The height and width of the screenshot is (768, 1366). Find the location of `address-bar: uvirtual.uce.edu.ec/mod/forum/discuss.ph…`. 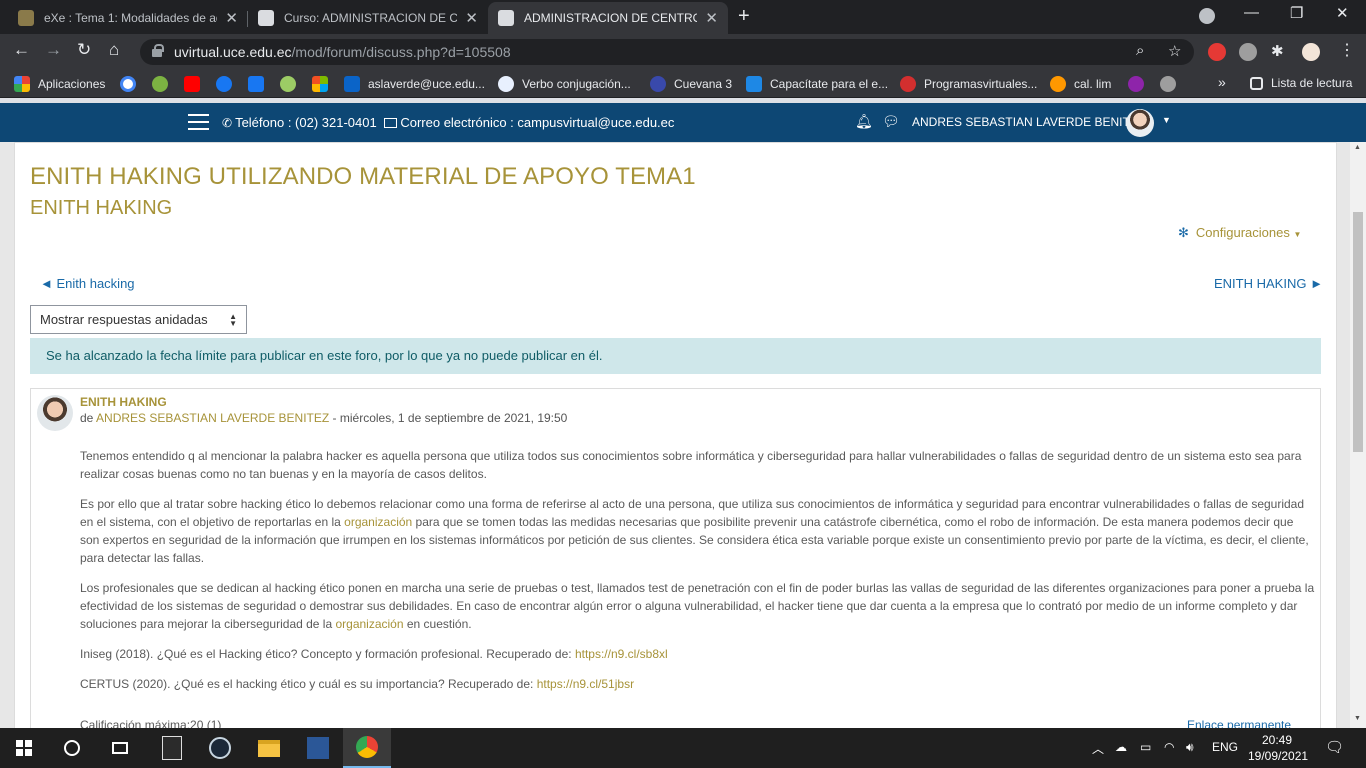

address-bar: uvirtual.uce.edu.ec/mod/forum/discuss.ph… is located at coordinates (667, 52).